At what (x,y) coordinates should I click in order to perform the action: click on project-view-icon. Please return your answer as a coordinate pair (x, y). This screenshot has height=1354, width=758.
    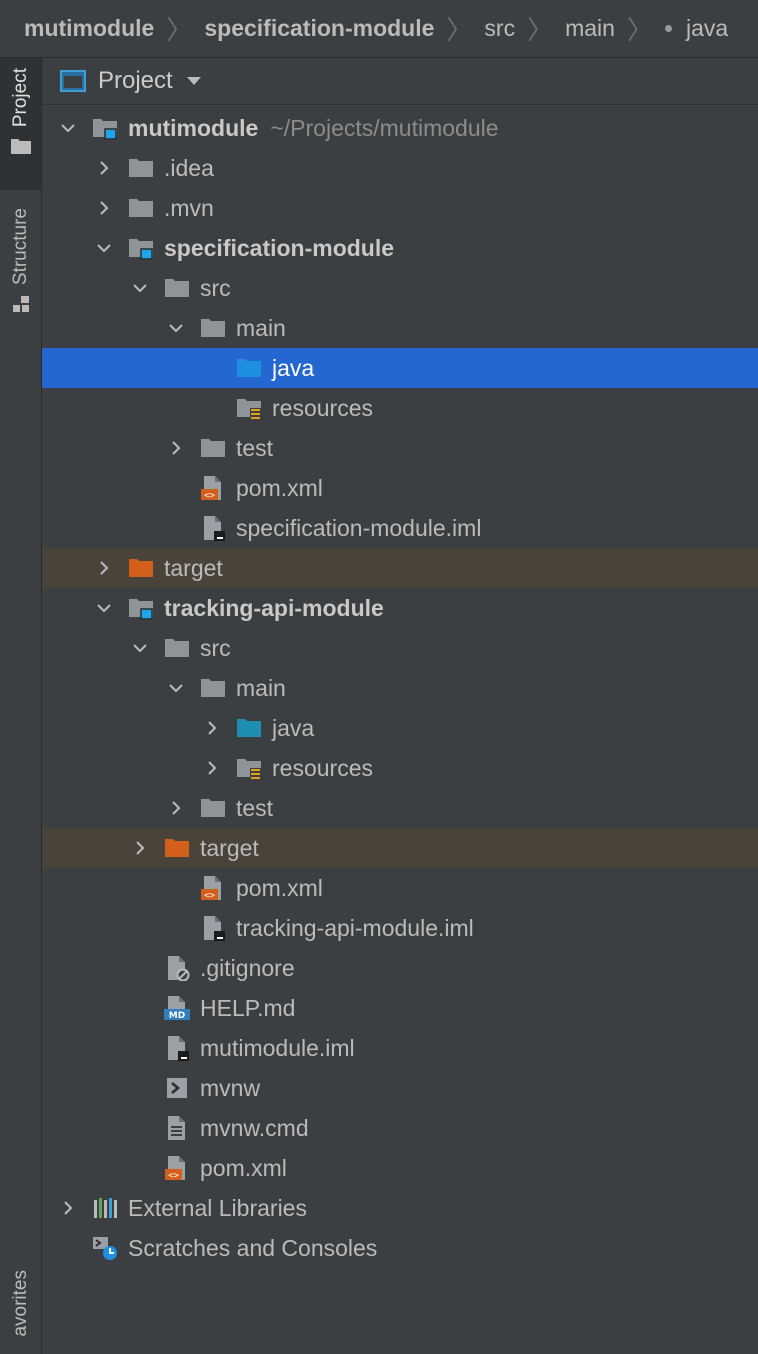
    Looking at the image, I should click on (73, 81).